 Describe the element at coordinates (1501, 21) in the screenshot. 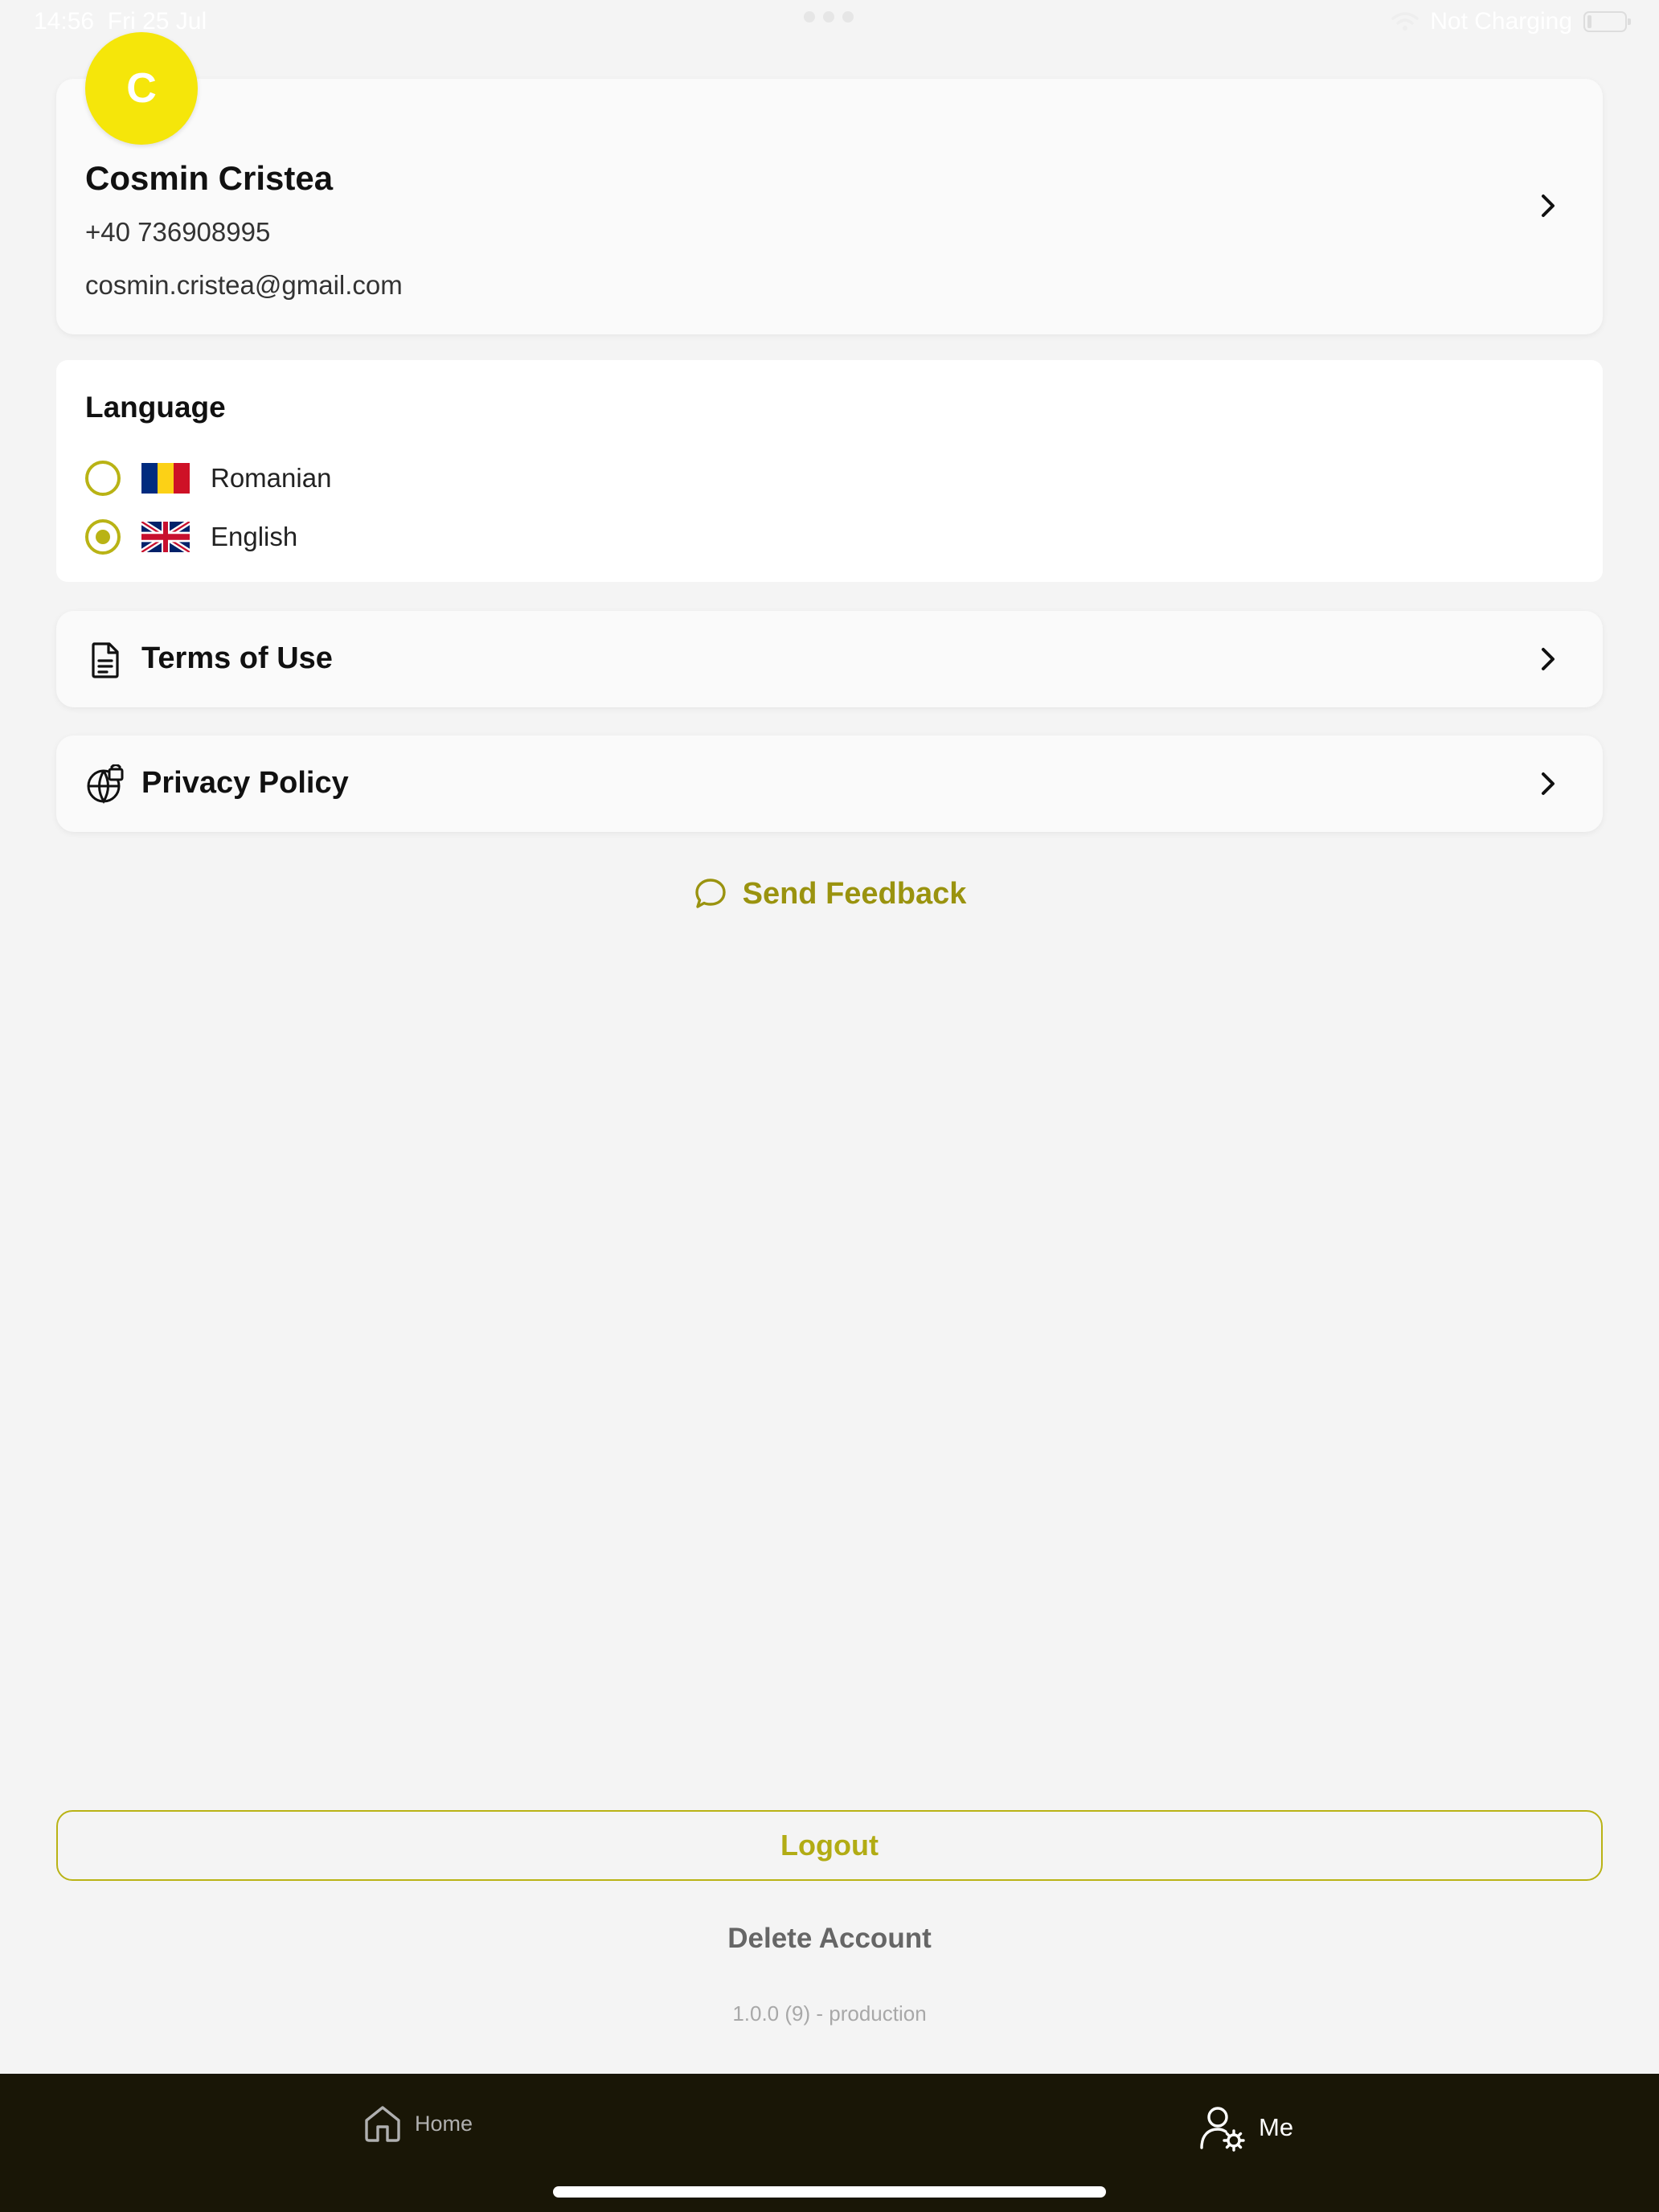

I see `charging-status: Not Charging` at that location.